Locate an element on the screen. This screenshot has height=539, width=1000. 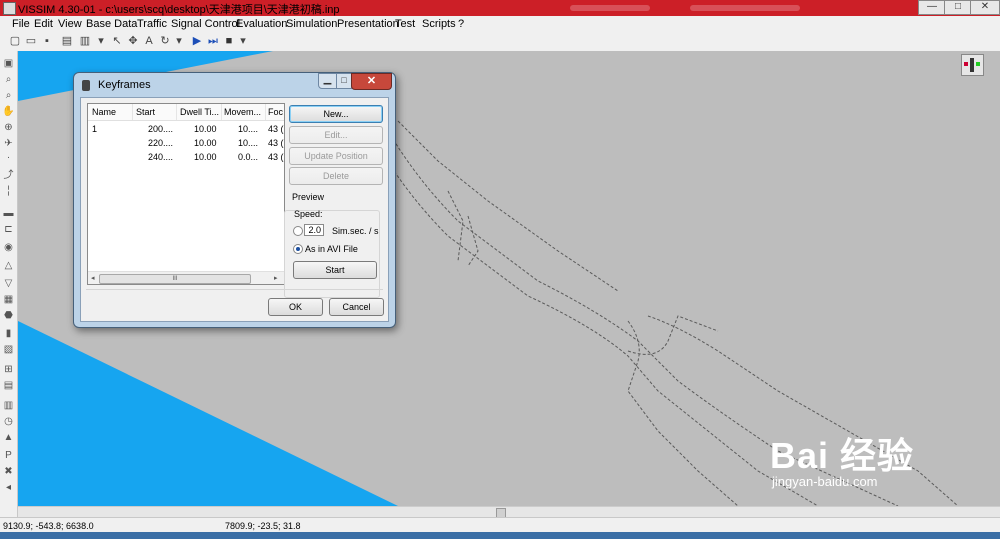
map-icon: ▣ is located at coordinates (8, 63).